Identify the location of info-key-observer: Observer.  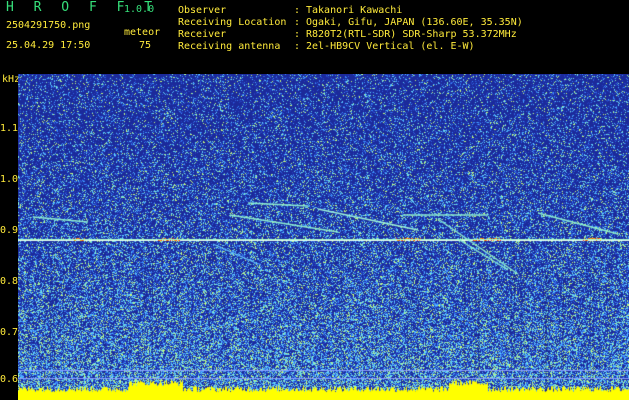
(202, 10).